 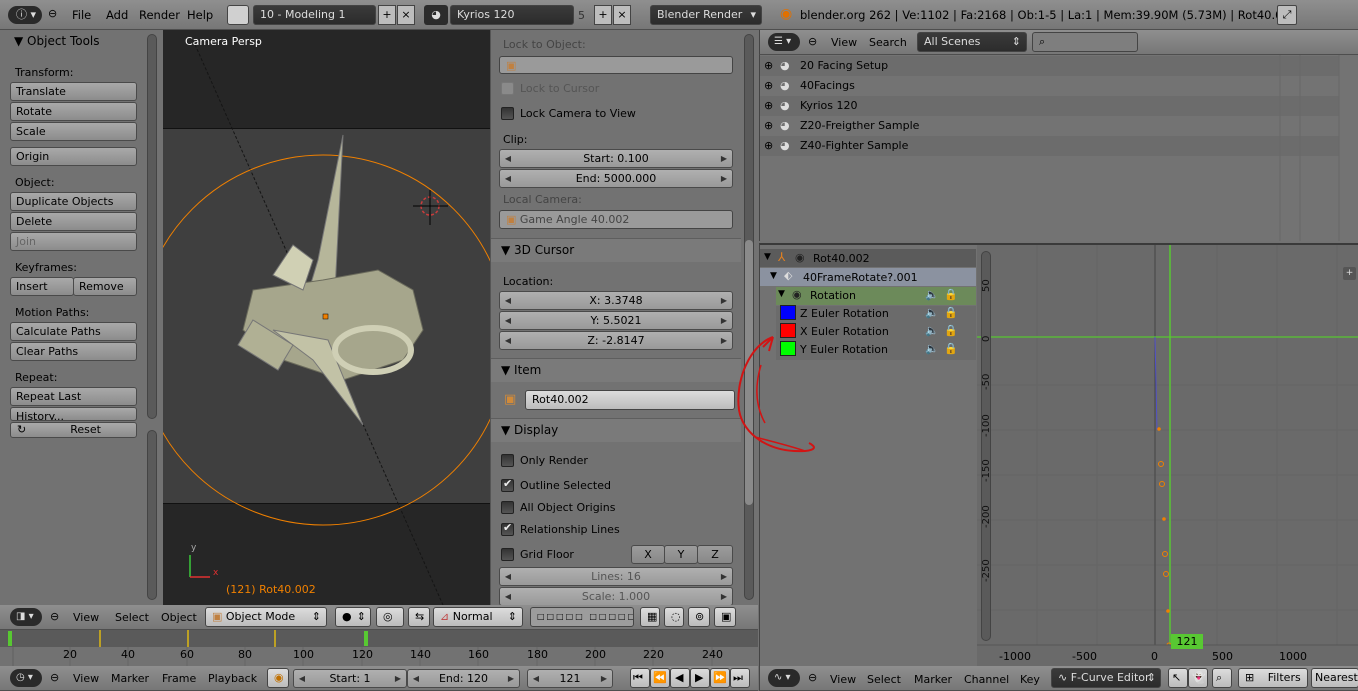 What do you see at coordinates (1187, 641) in the screenshot?
I see `current-frame-badge: 121` at bounding box center [1187, 641].